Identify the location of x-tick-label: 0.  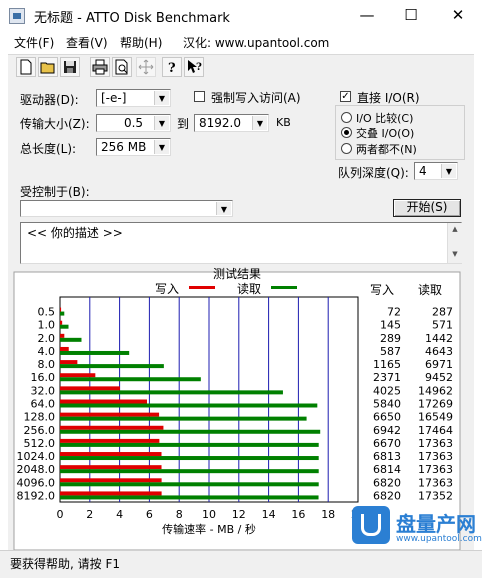
(60, 514).